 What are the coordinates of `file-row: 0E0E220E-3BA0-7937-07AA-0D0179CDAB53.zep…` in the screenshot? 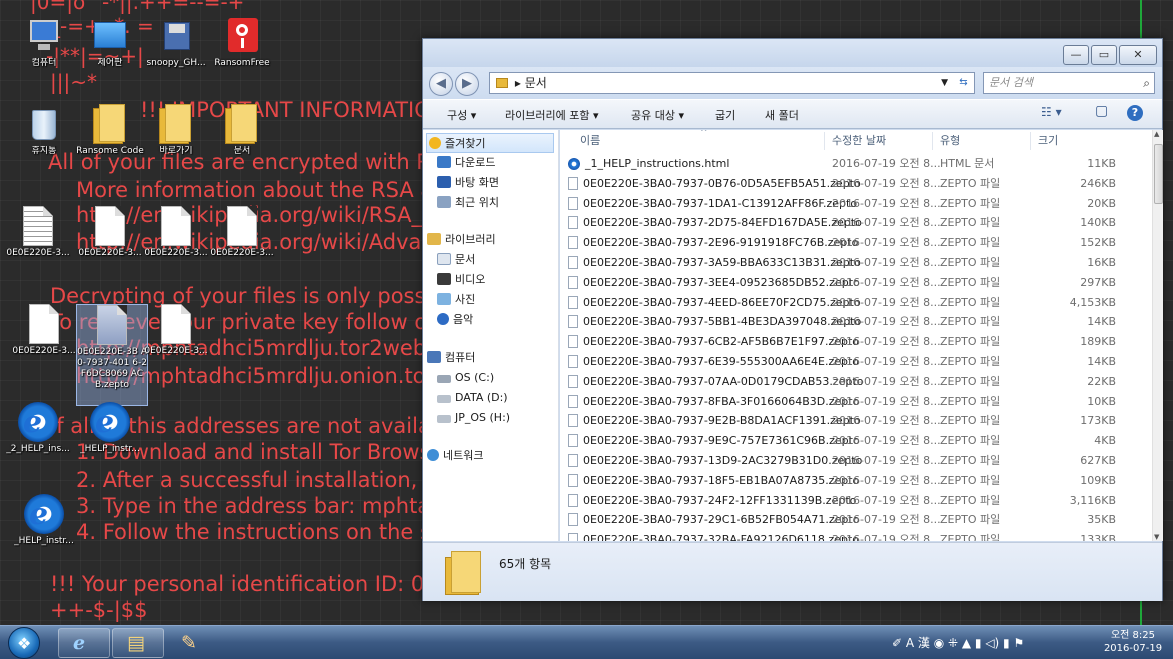 It's located at (856, 382).